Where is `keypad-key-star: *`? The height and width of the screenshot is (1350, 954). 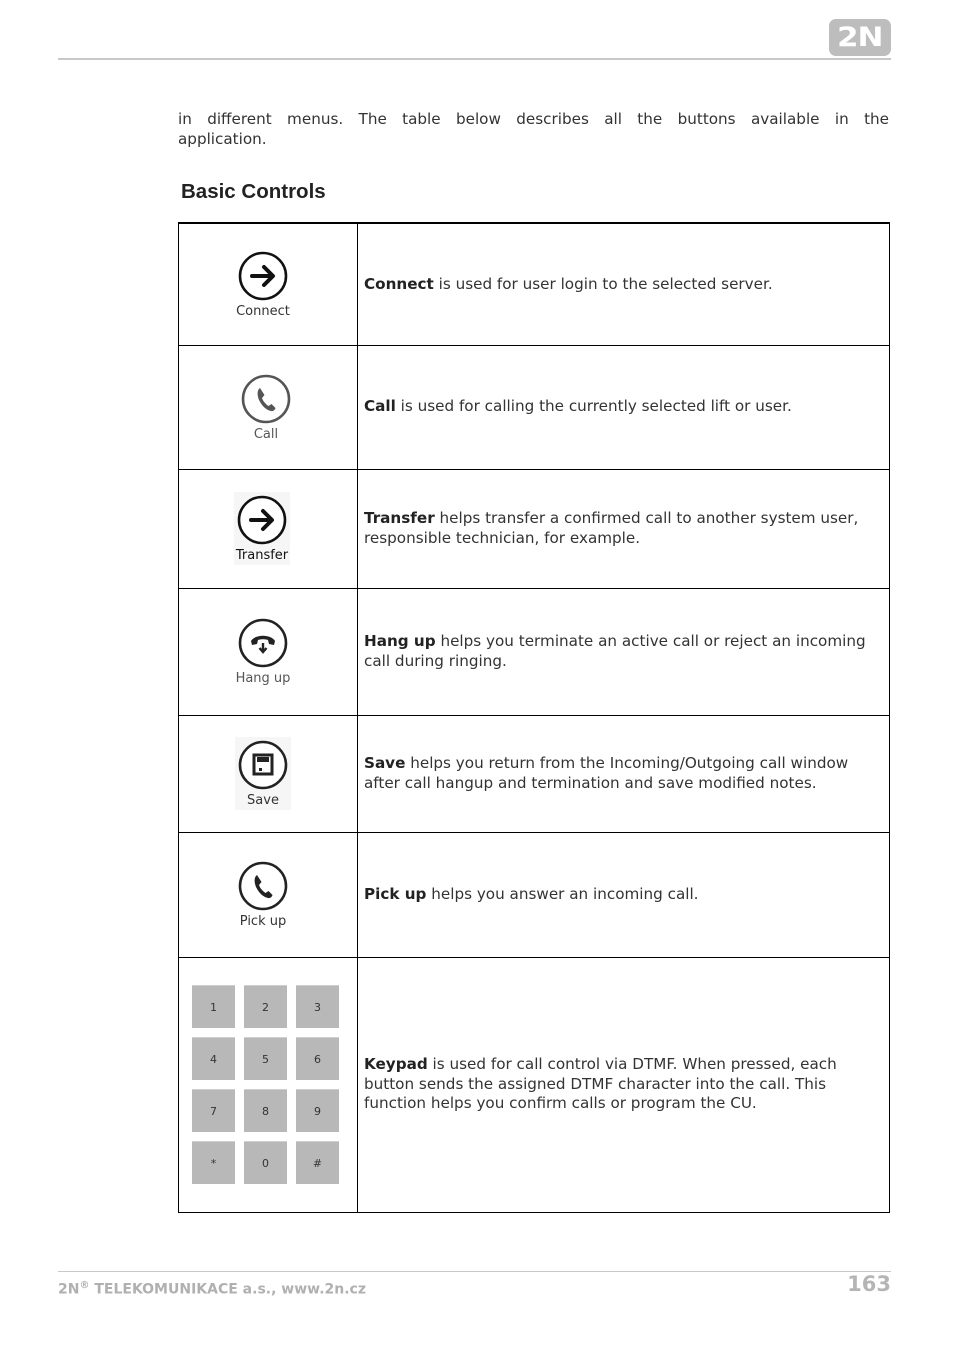
keypad-key-star: * is located at coordinates (213, 1162).